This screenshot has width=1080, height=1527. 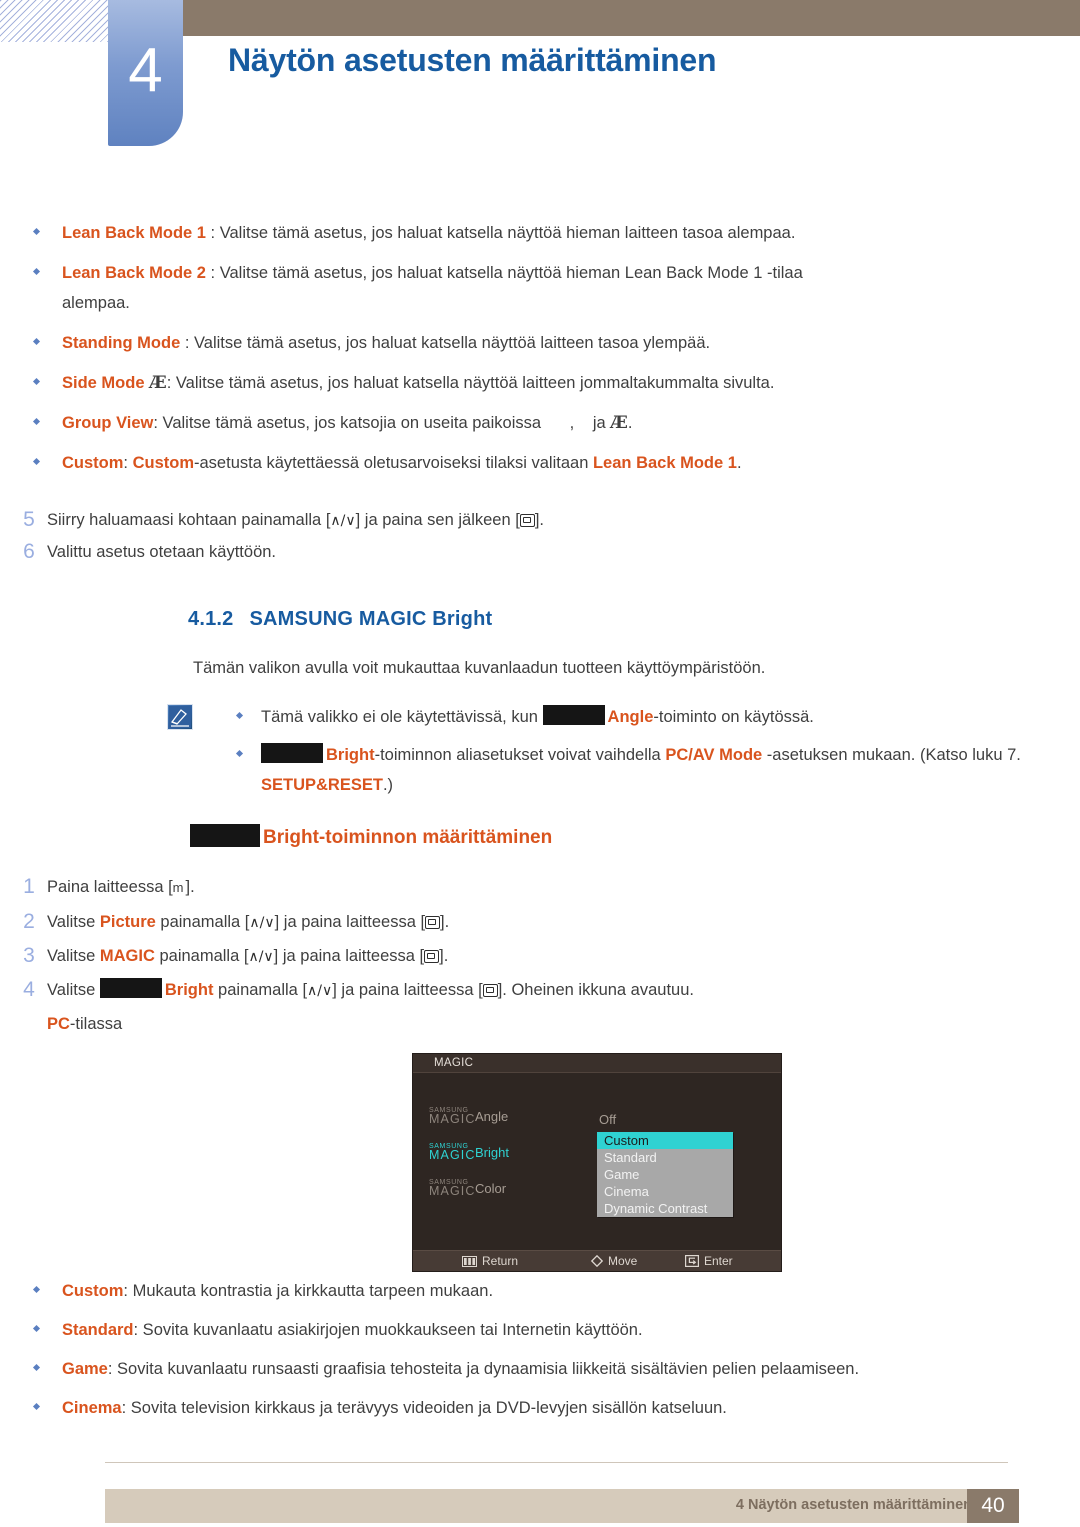 I want to click on osd-item-label: Color, so click(x=491, y=1188).